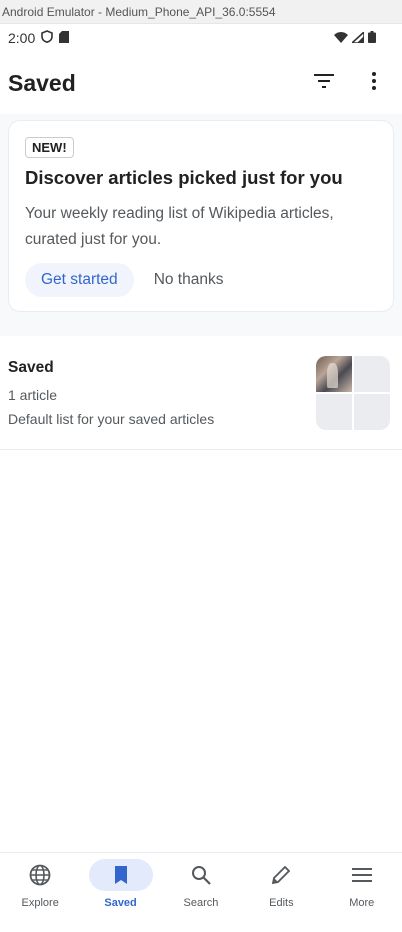 The image size is (402, 932). Describe the element at coordinates (120, 903) in the screenshot. I see `nav-label: Saved` at that location.